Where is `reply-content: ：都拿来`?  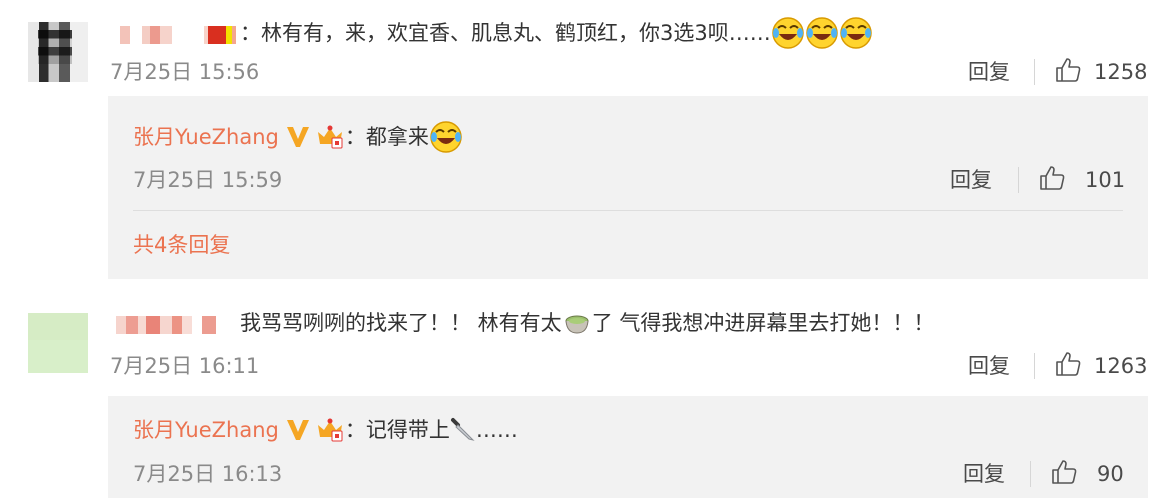
reply-content: ：都拿来 is located at coordinates (386, 137).